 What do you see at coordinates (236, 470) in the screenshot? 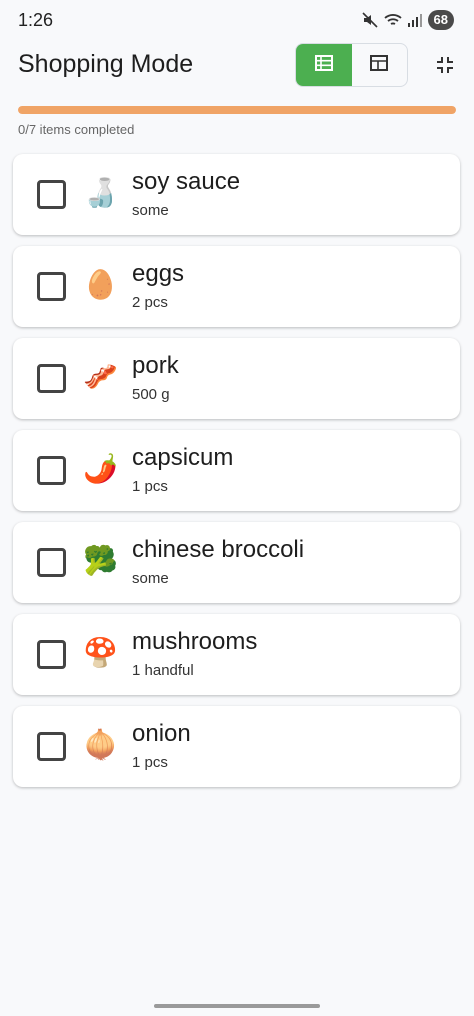
I see `list-item: 🌶️ capsicum 1 pcs` at bounding box center [236, 470].